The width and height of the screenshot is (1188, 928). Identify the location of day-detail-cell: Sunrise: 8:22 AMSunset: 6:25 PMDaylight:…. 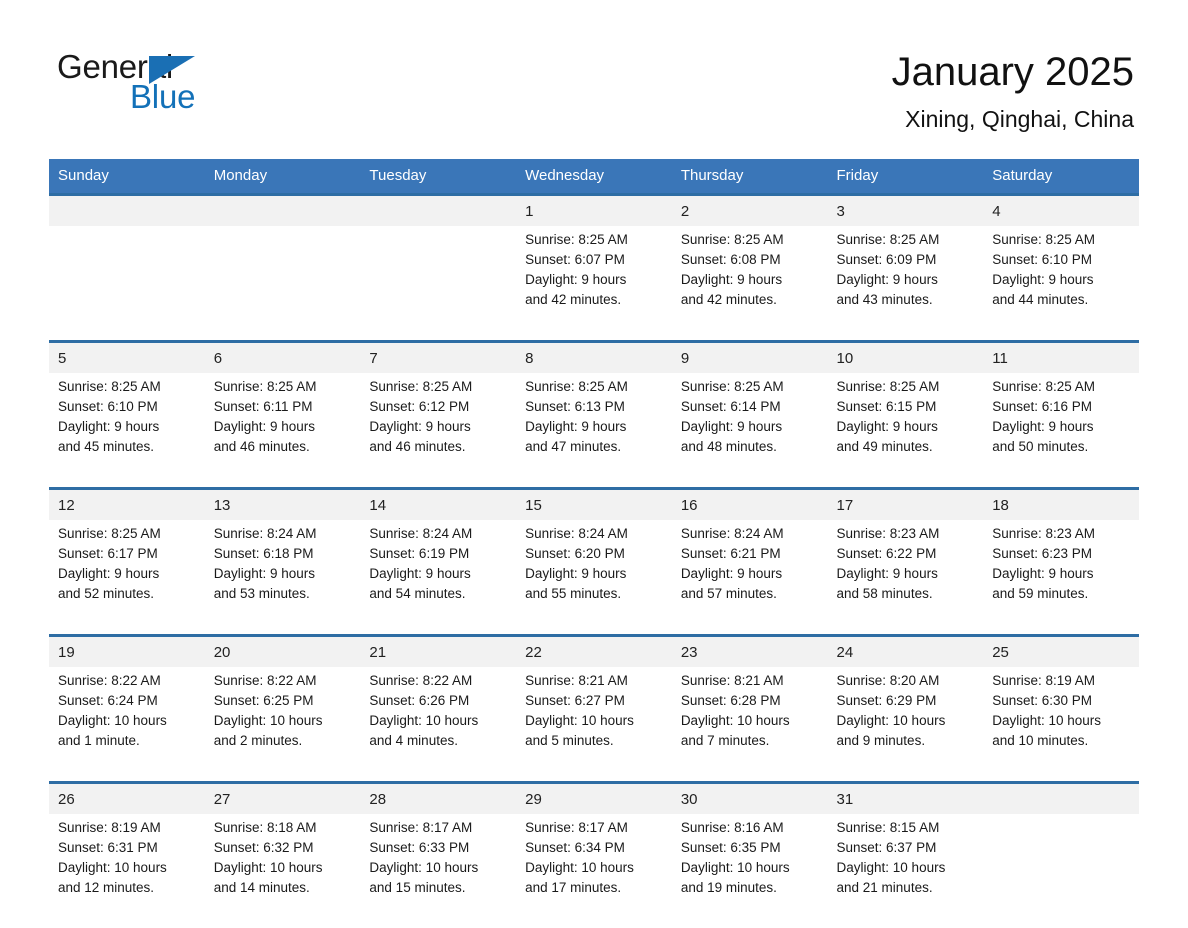
(283, 725).